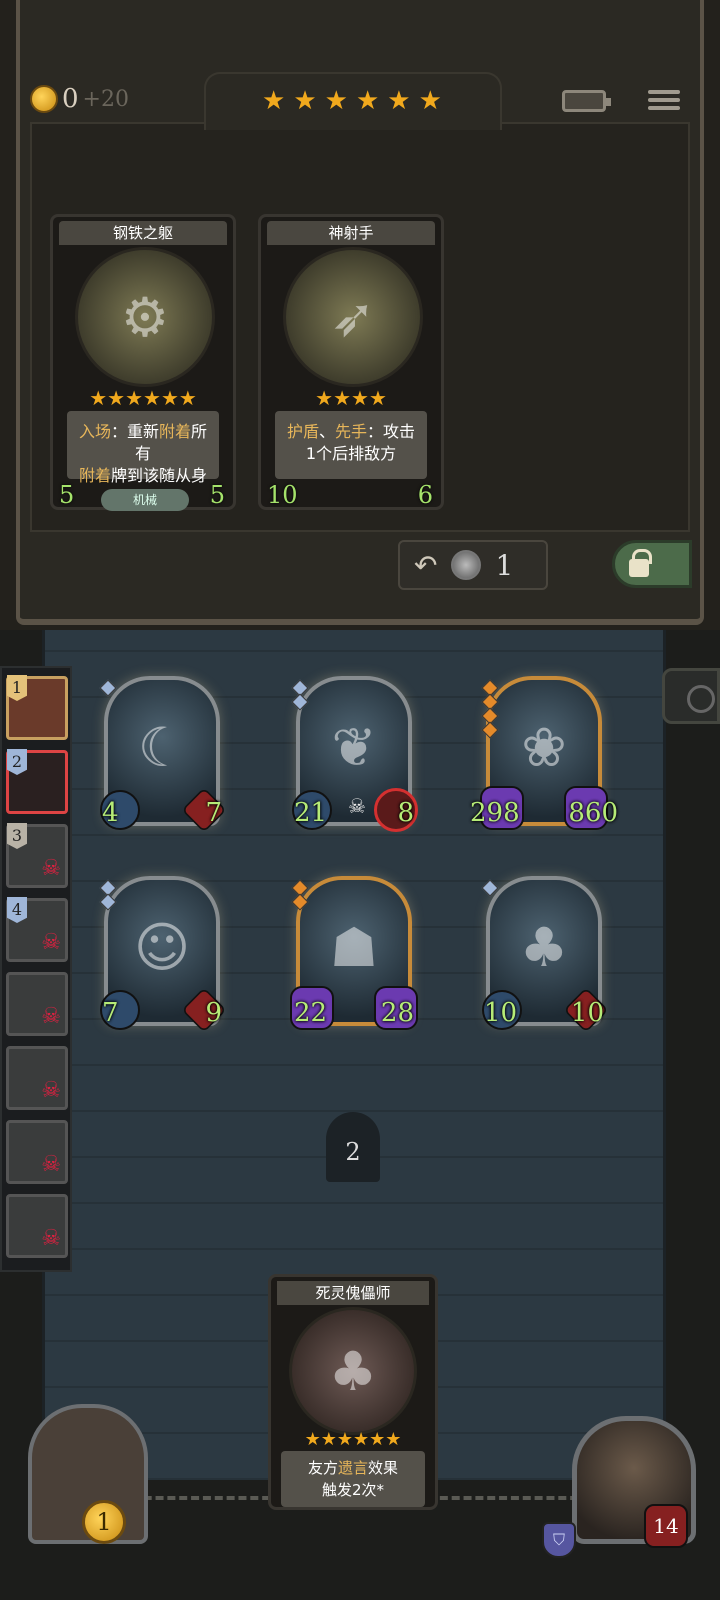  What do you see at coordinates (17, 688) in the screenshot?
I see `rank-badge: 1` at bounding box center [17, 688].